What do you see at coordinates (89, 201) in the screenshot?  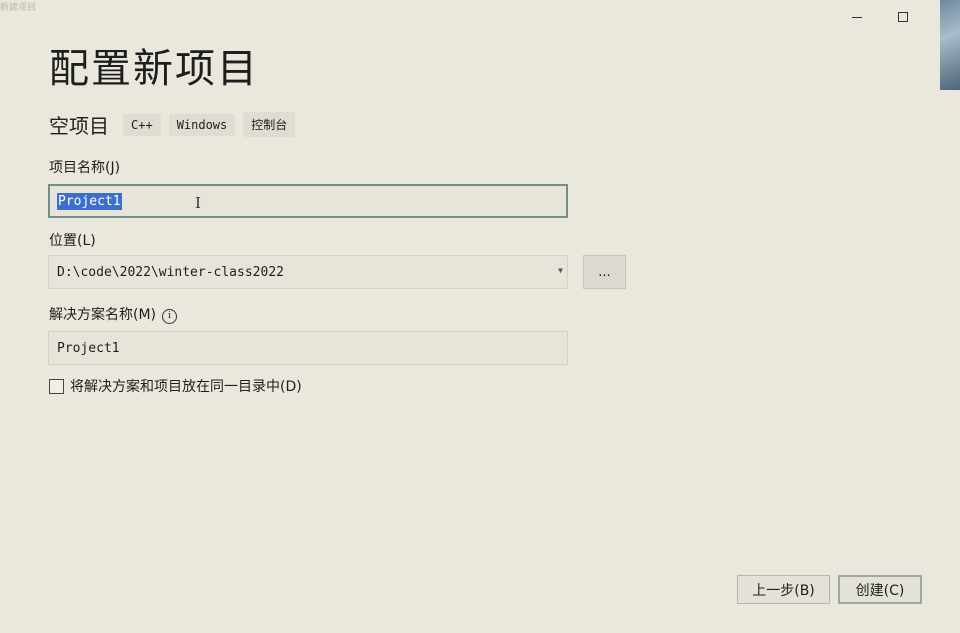 I see `project-name-value: Project1` at bounding box center [89, 201].